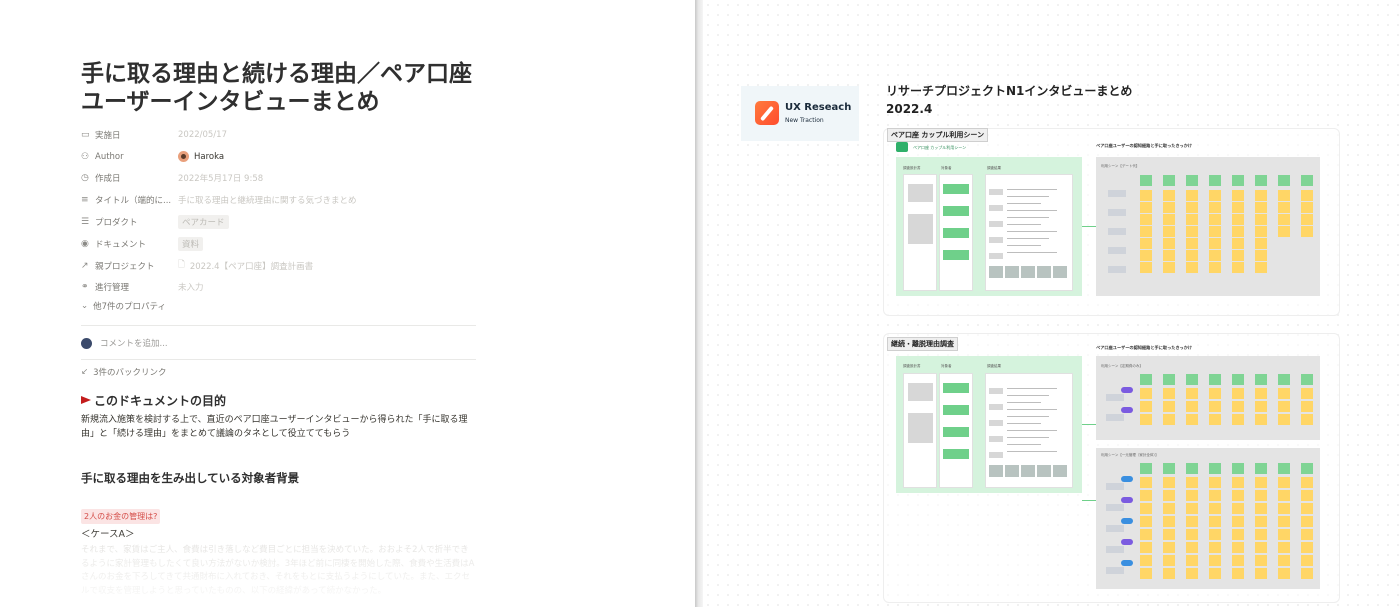  What do you see at coordinates (956, 432) in the screenshot?
I see `target-block` at bounding box center [956, 432].